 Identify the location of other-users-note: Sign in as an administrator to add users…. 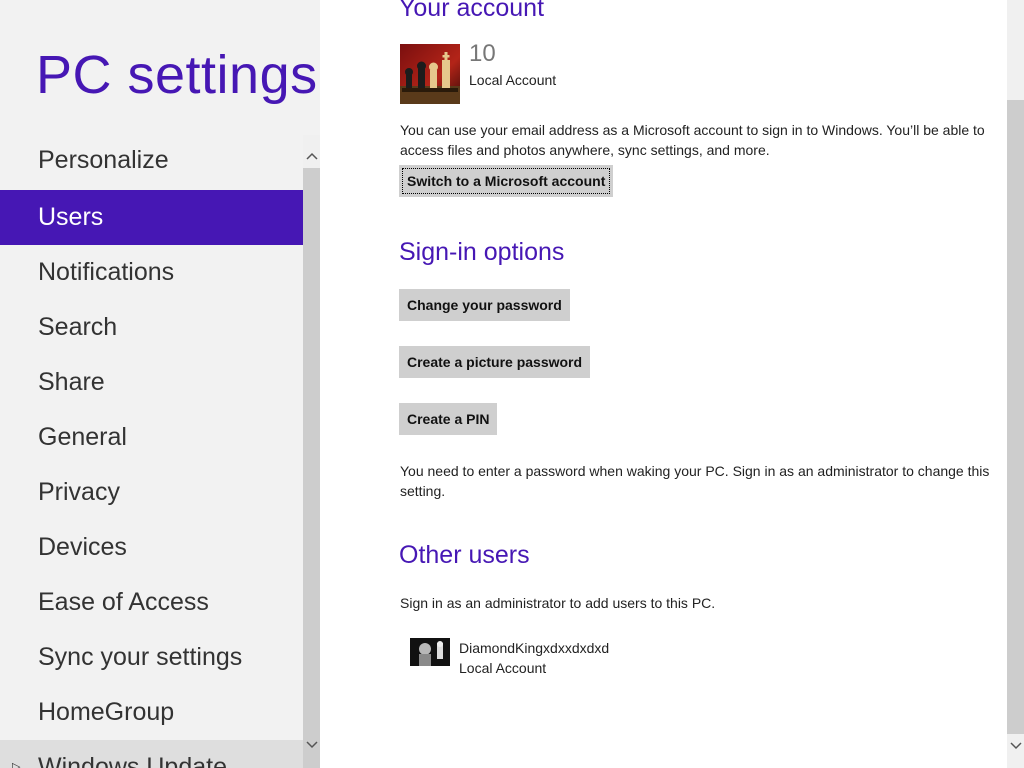
(558, 603).